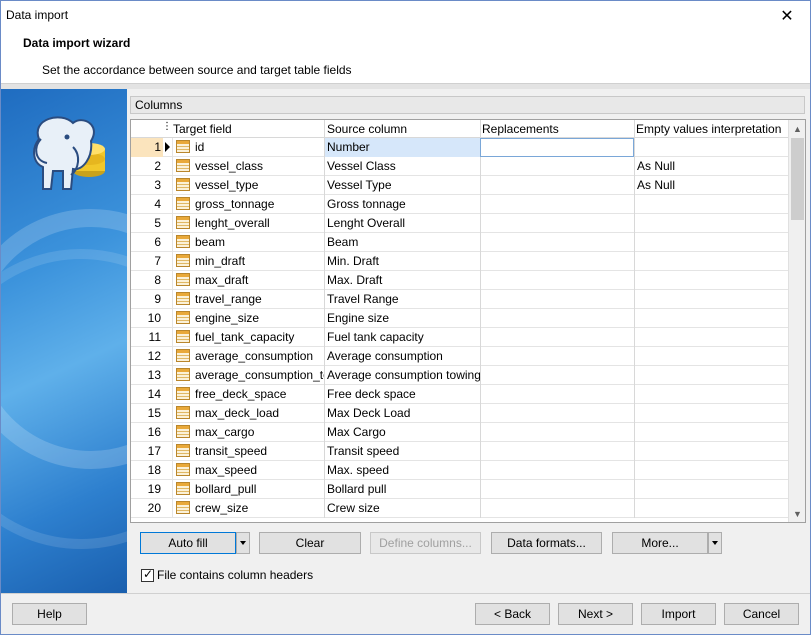 The image size is (811, 635). What do you see at coordinates (711, 166) in the screenshot?
I see `empty-values-cell: As Null` at bounding box center [711, 166].